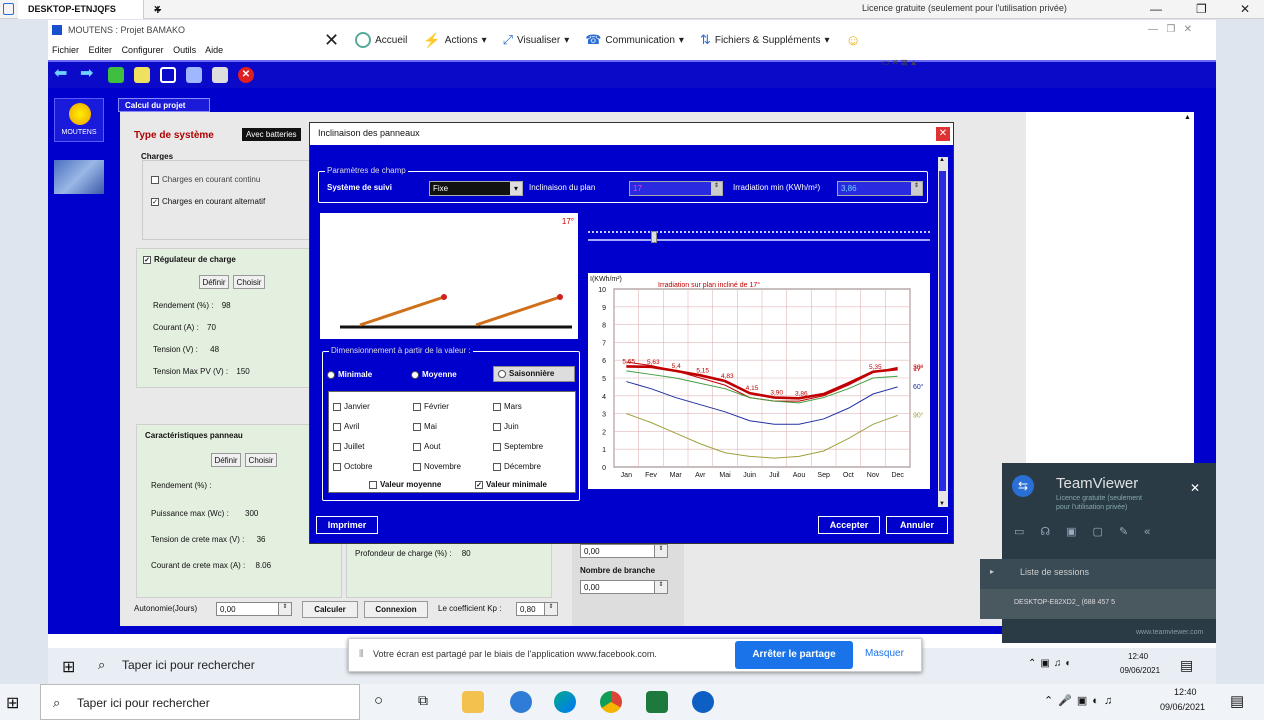  What do you see at coordinates (703, 702) in the screenshot?
I see `teamviewer-icon` at bounding box center [703, 702].